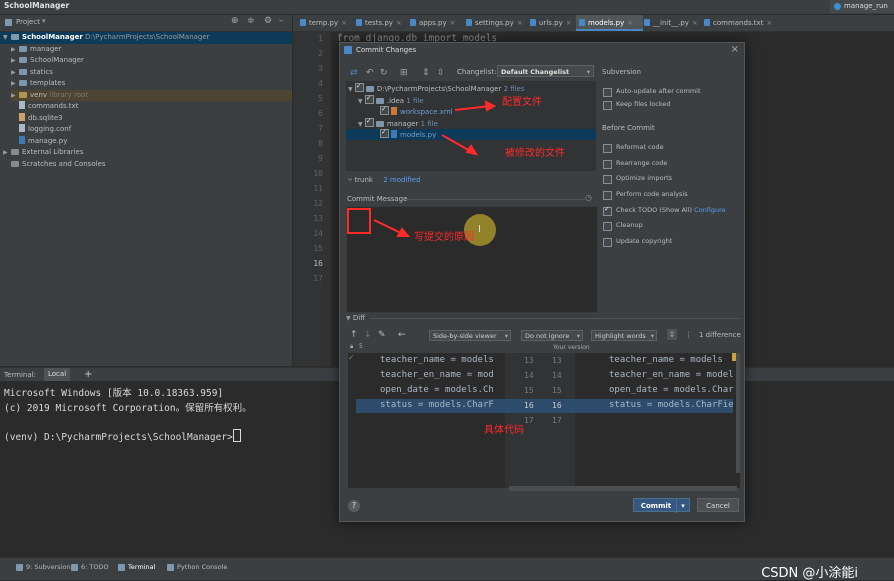 The width and height of the screenshot is (894, 581). I want to click on arrow-message, so click(388, 227).